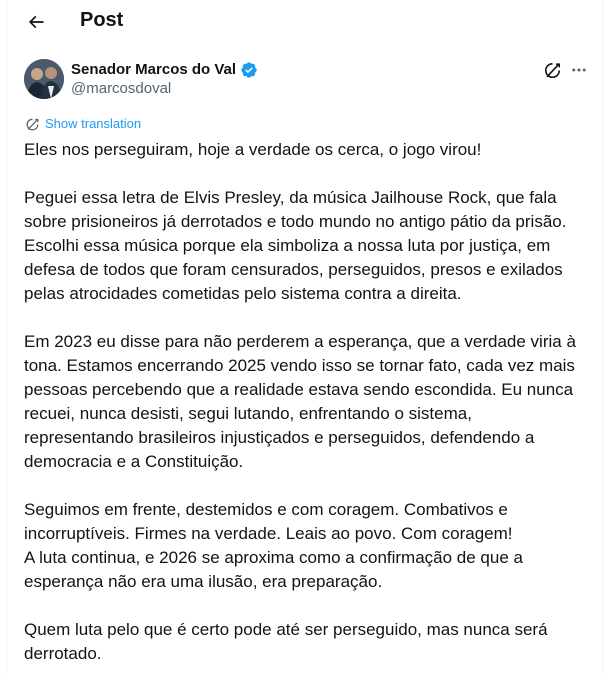 This screenshot has width=607, height=673. I want to click on author-name: Senador Marcos do Val, so click(164, 70).